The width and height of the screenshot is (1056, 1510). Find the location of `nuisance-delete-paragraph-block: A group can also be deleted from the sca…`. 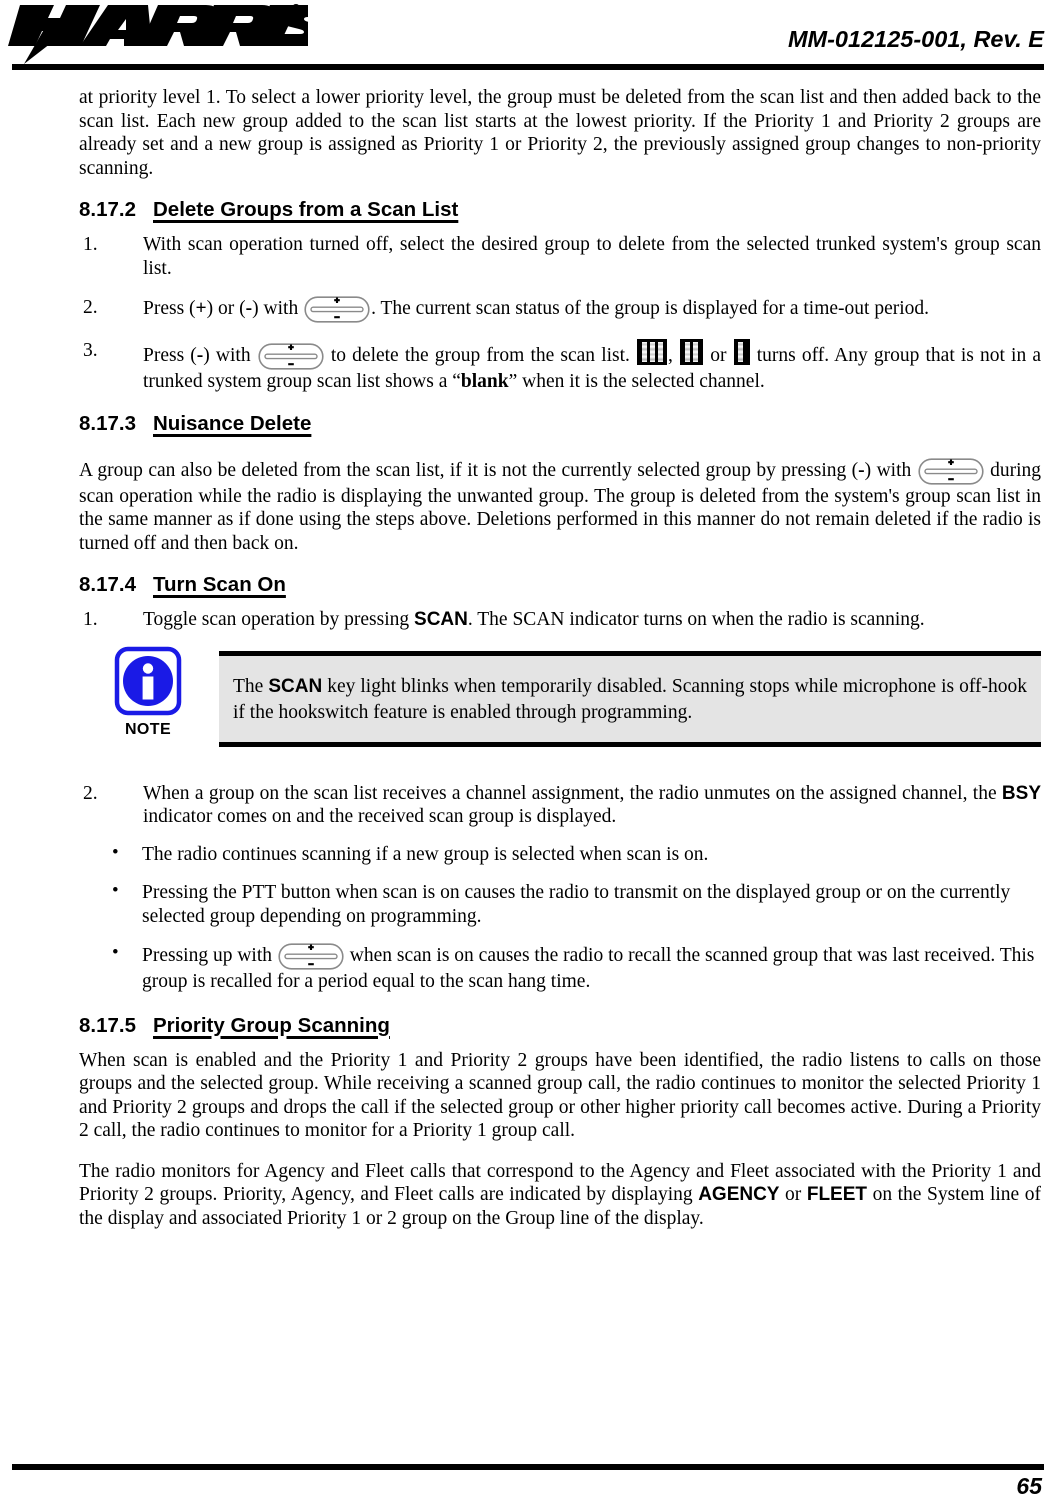

nuisance-delete-paragraph-block: A group can also be deleted from the sca… is located at coordinates (560, 506).